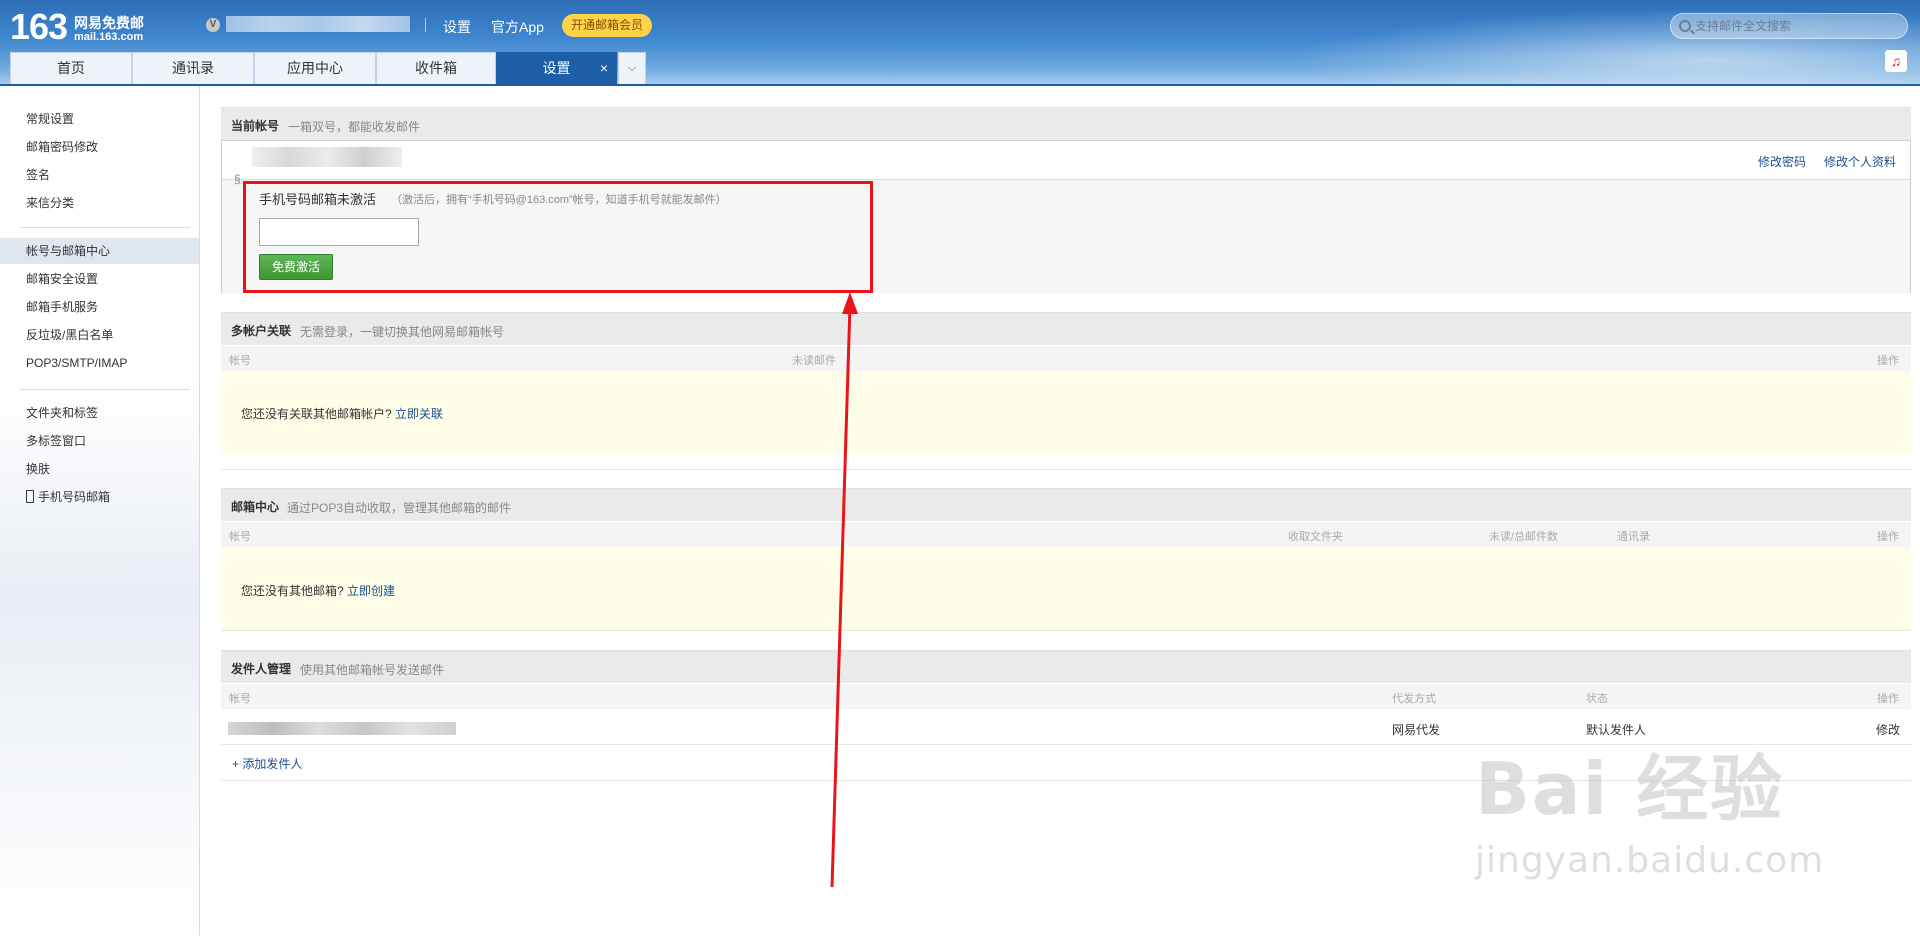 This screenshot has height=936, width=1920. I want to click on tab-settings-label: 设置, so click(556, 68).